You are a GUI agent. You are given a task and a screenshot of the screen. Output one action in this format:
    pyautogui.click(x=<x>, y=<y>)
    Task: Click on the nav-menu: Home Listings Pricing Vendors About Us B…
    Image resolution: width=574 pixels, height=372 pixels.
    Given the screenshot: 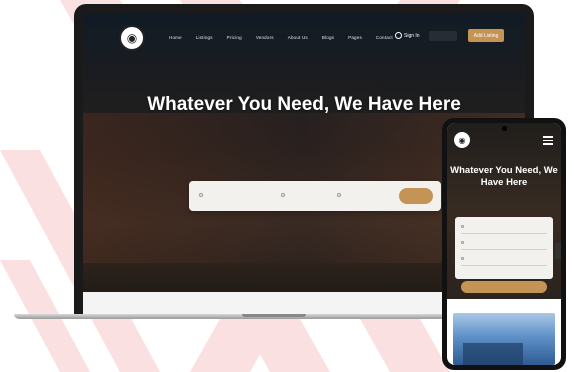 What is the action you would take?
    pyautogui.click(x=281, y=37)
    